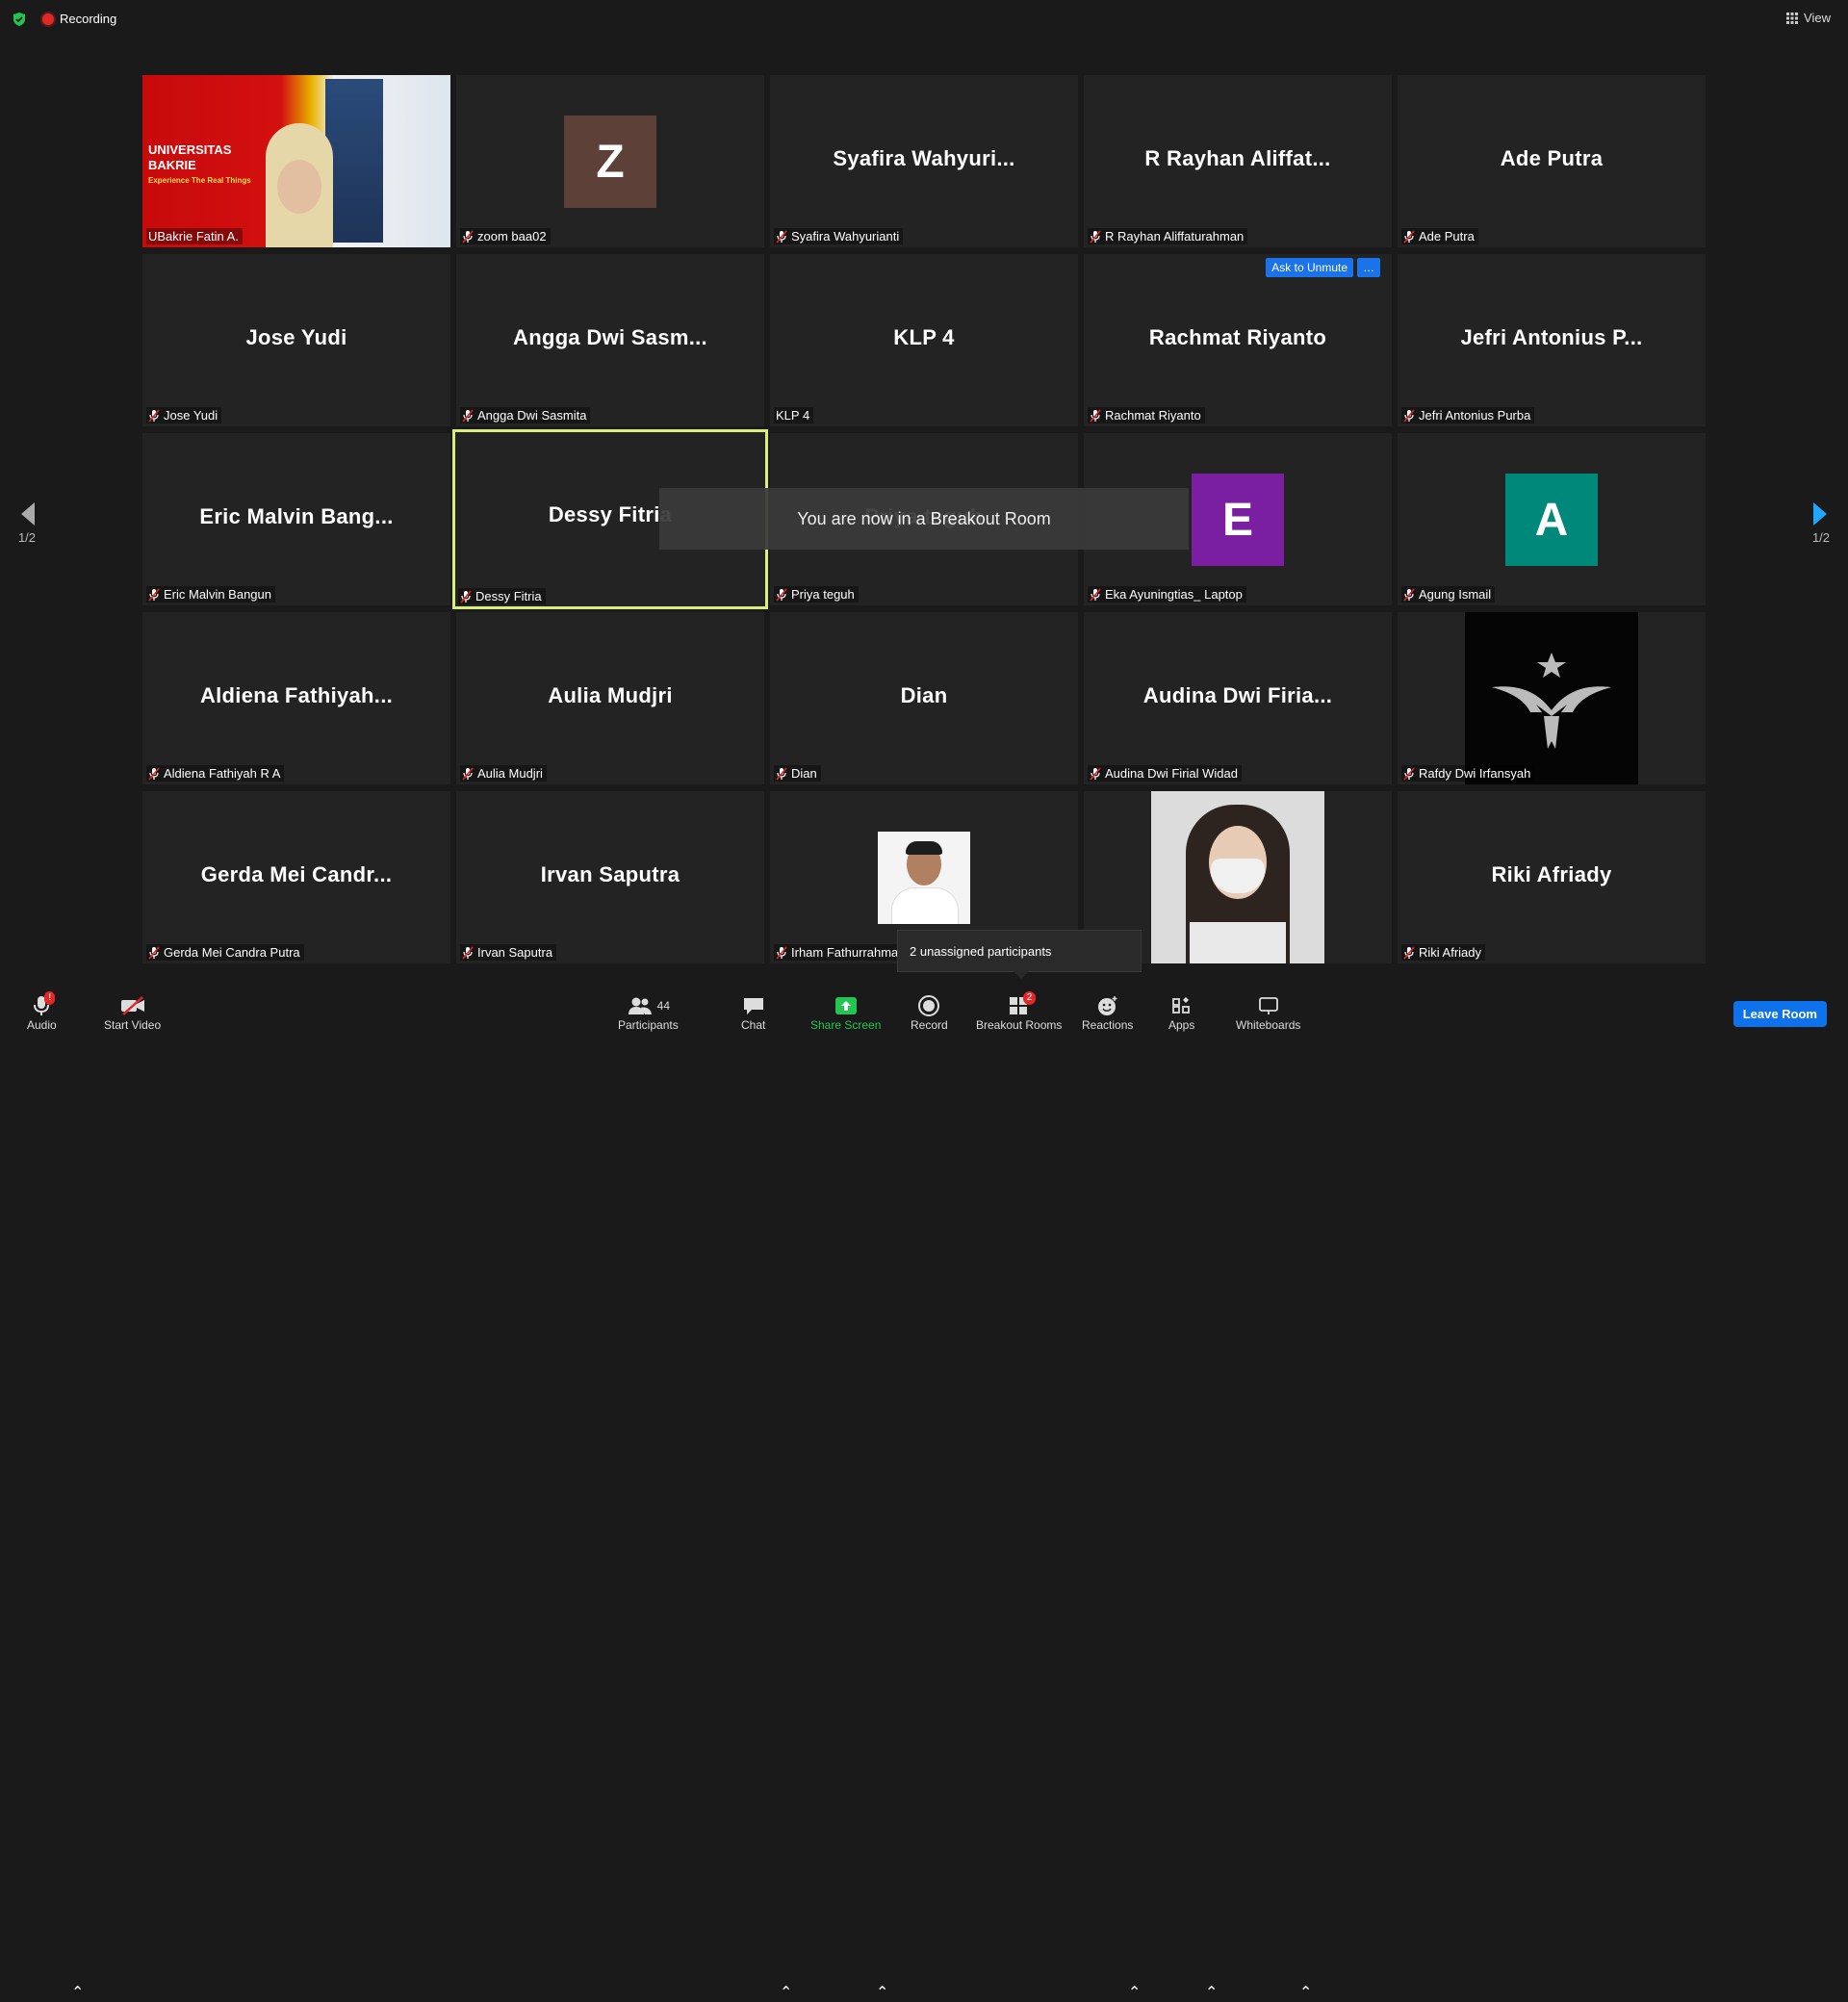  Describe the element at coordinates (88, 19) in the screenshot. I see `recording-label: Recording` at that location.